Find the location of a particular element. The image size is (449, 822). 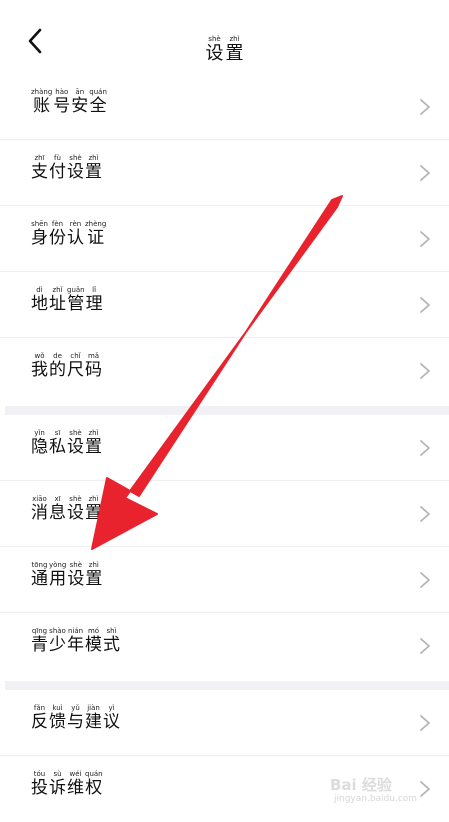

ruby-char: shēn 身 is located at coordinates (39, 234).